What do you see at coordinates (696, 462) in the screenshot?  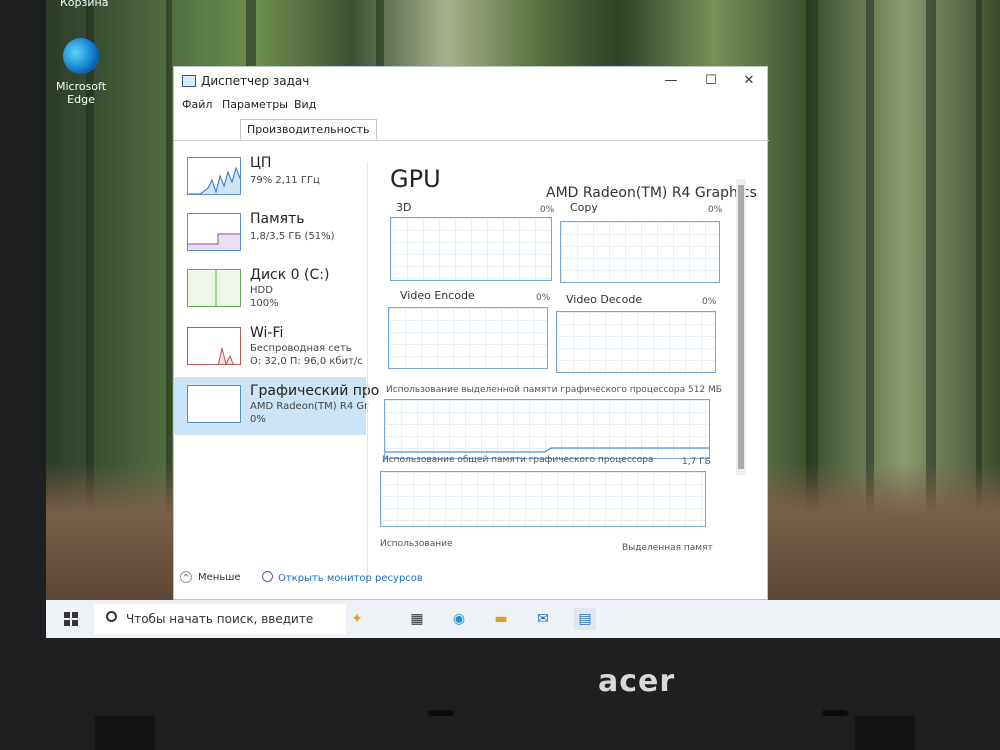 I see `shared-memory-value: 1,7 ГБ` at bounding box center [696, 462].